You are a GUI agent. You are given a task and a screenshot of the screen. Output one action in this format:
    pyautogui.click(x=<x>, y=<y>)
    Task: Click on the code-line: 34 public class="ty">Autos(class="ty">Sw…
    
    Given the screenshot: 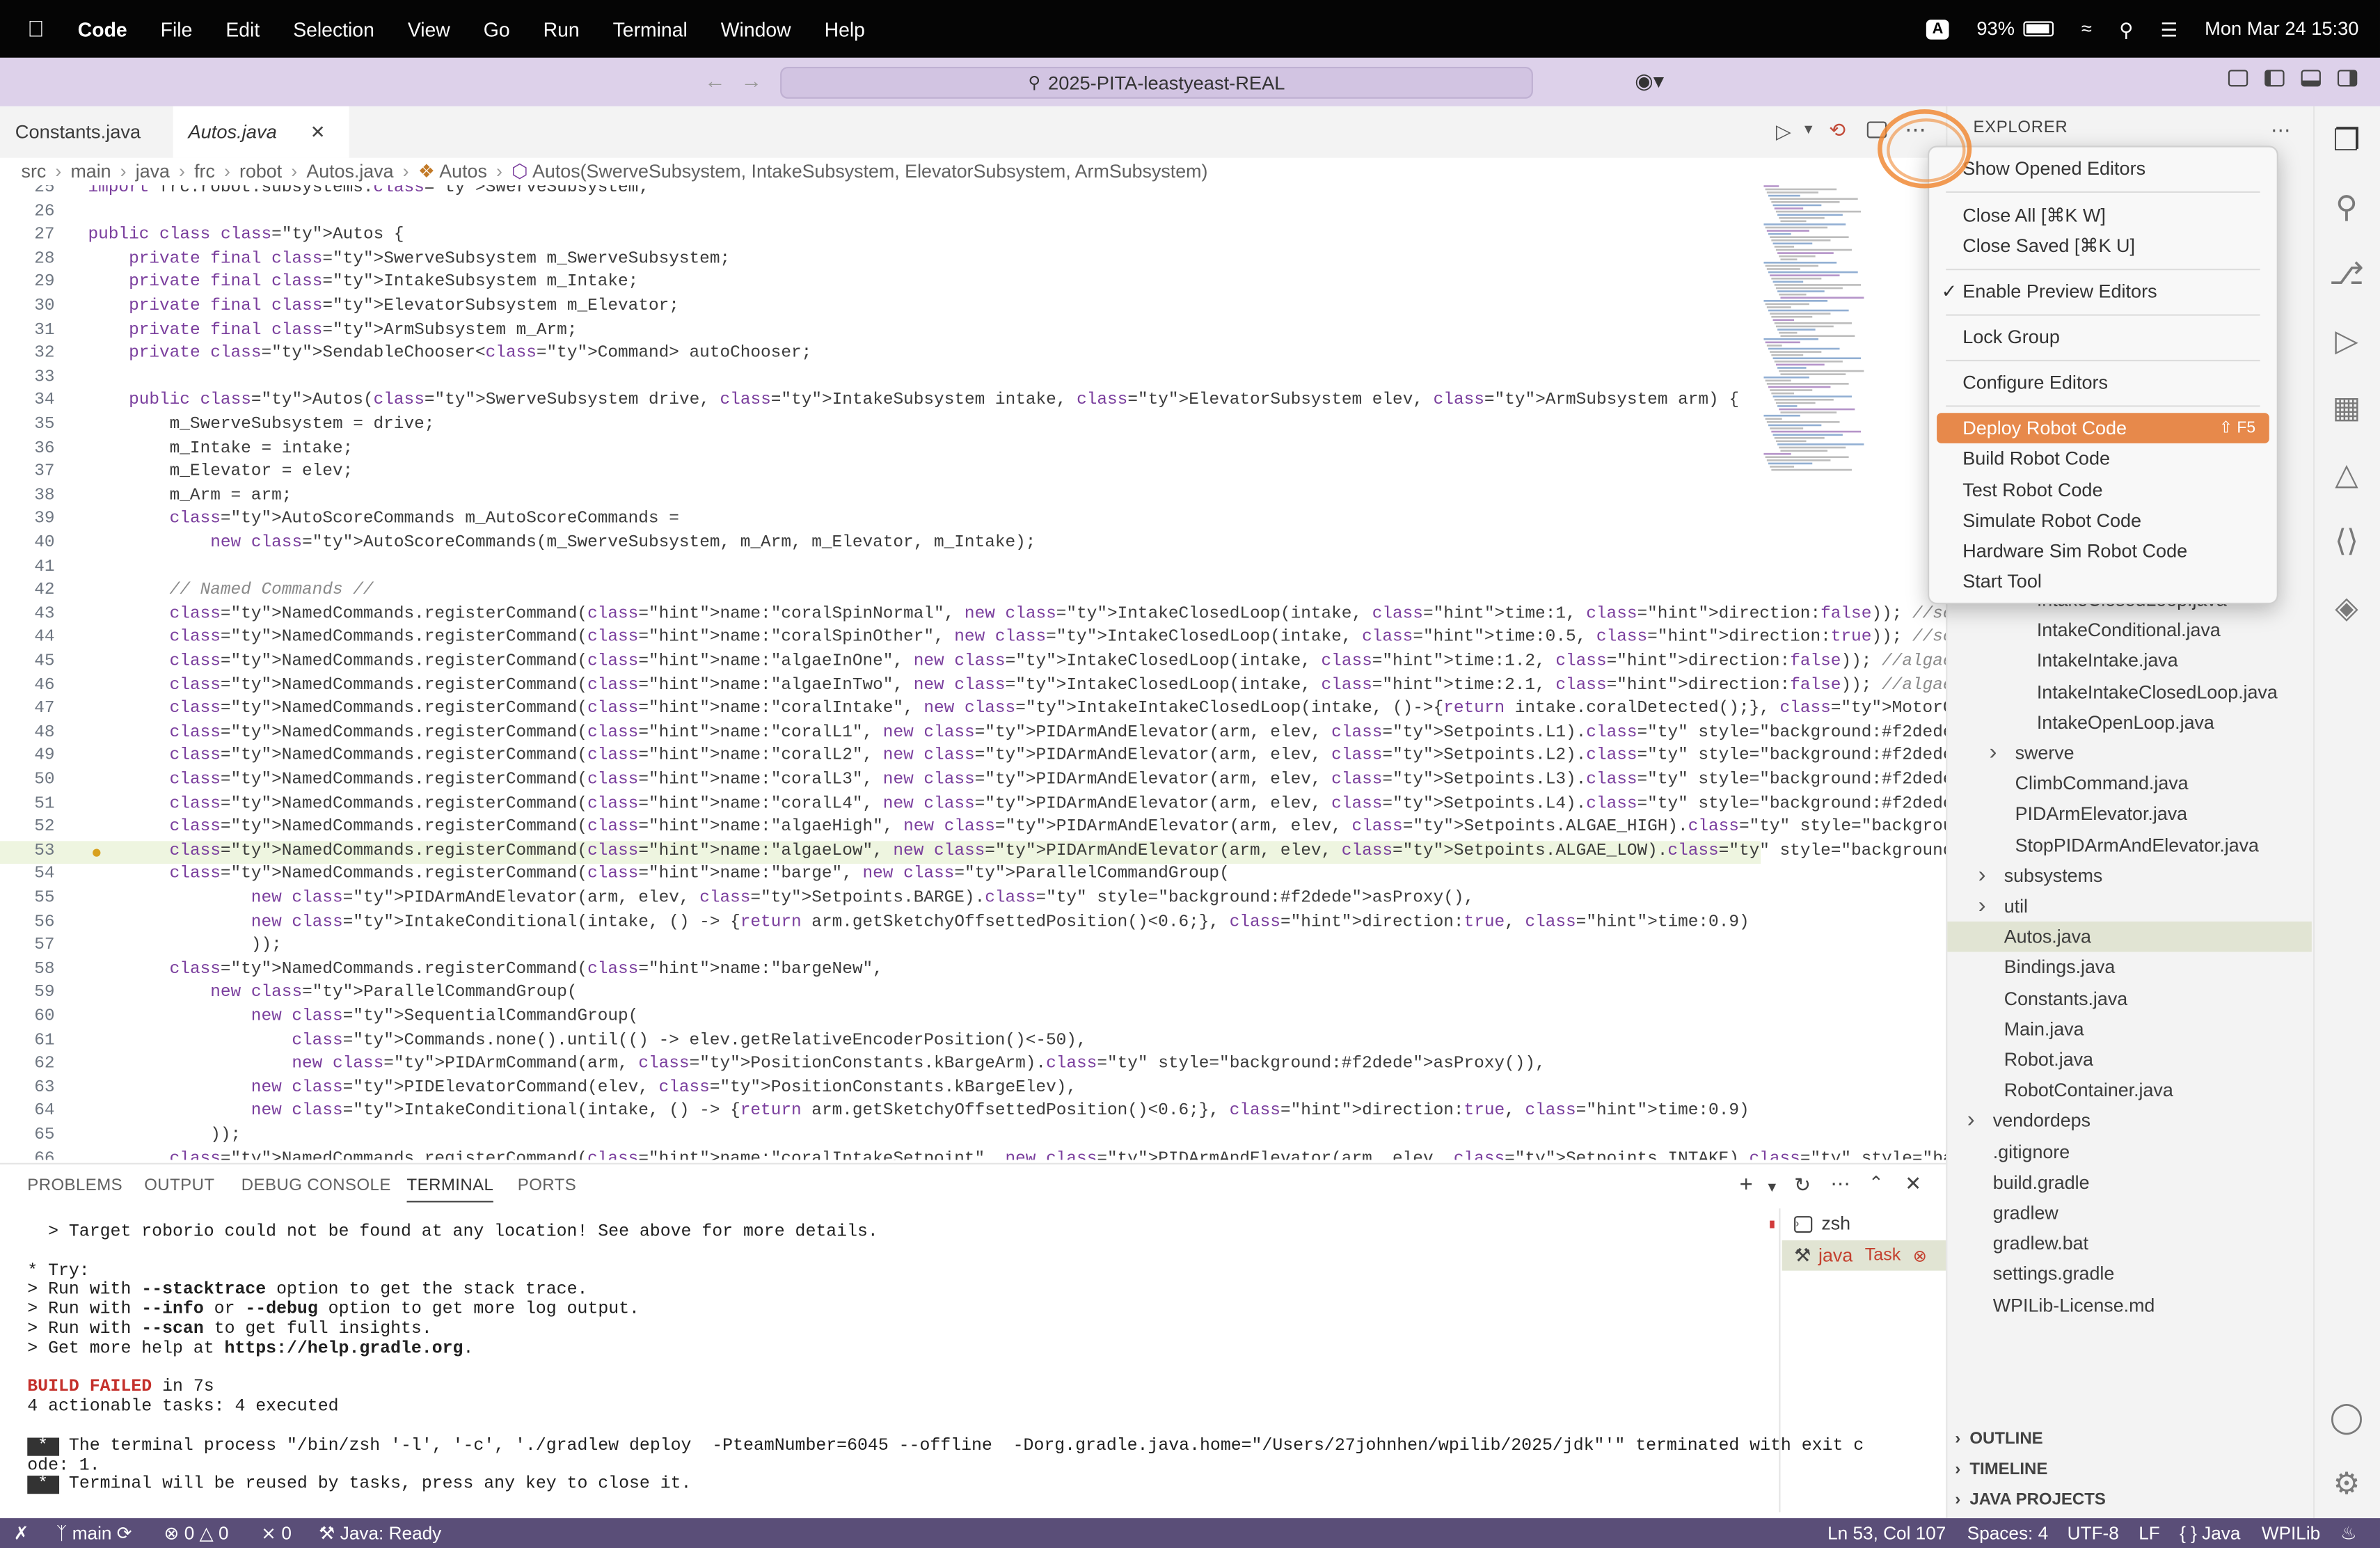 What is the action you would take?
    pyautogui.click(x=880, y=402)
    